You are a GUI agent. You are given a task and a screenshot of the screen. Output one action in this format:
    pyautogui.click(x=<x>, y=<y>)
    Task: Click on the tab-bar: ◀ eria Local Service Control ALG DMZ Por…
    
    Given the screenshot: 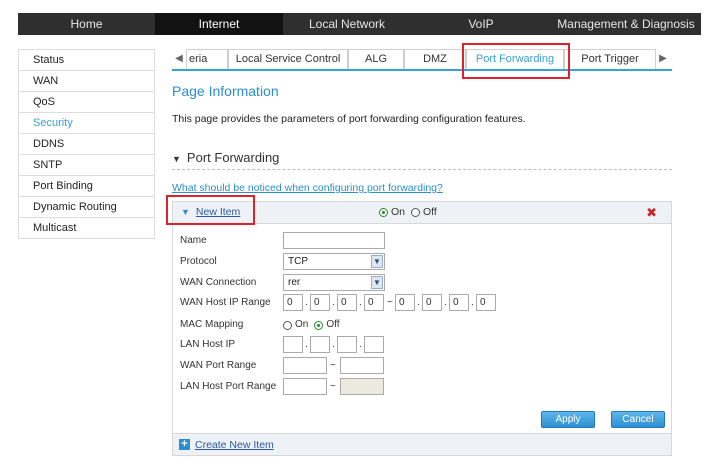 What is the action you would take?
    pyautogui.click(x=422, y=60)
    